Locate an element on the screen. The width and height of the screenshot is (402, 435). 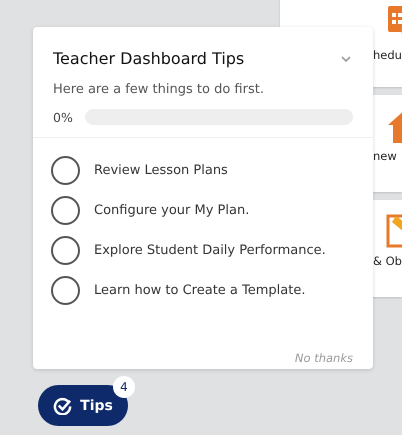
count-badge: 4 is located at coordinates (124, 387).